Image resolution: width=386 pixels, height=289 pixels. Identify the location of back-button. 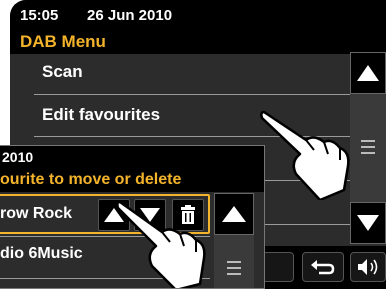
(323, 267).